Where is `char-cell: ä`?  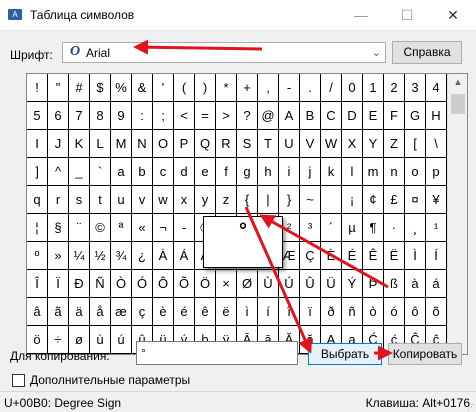 char-cell: ä is located at coordinates (79, 312).